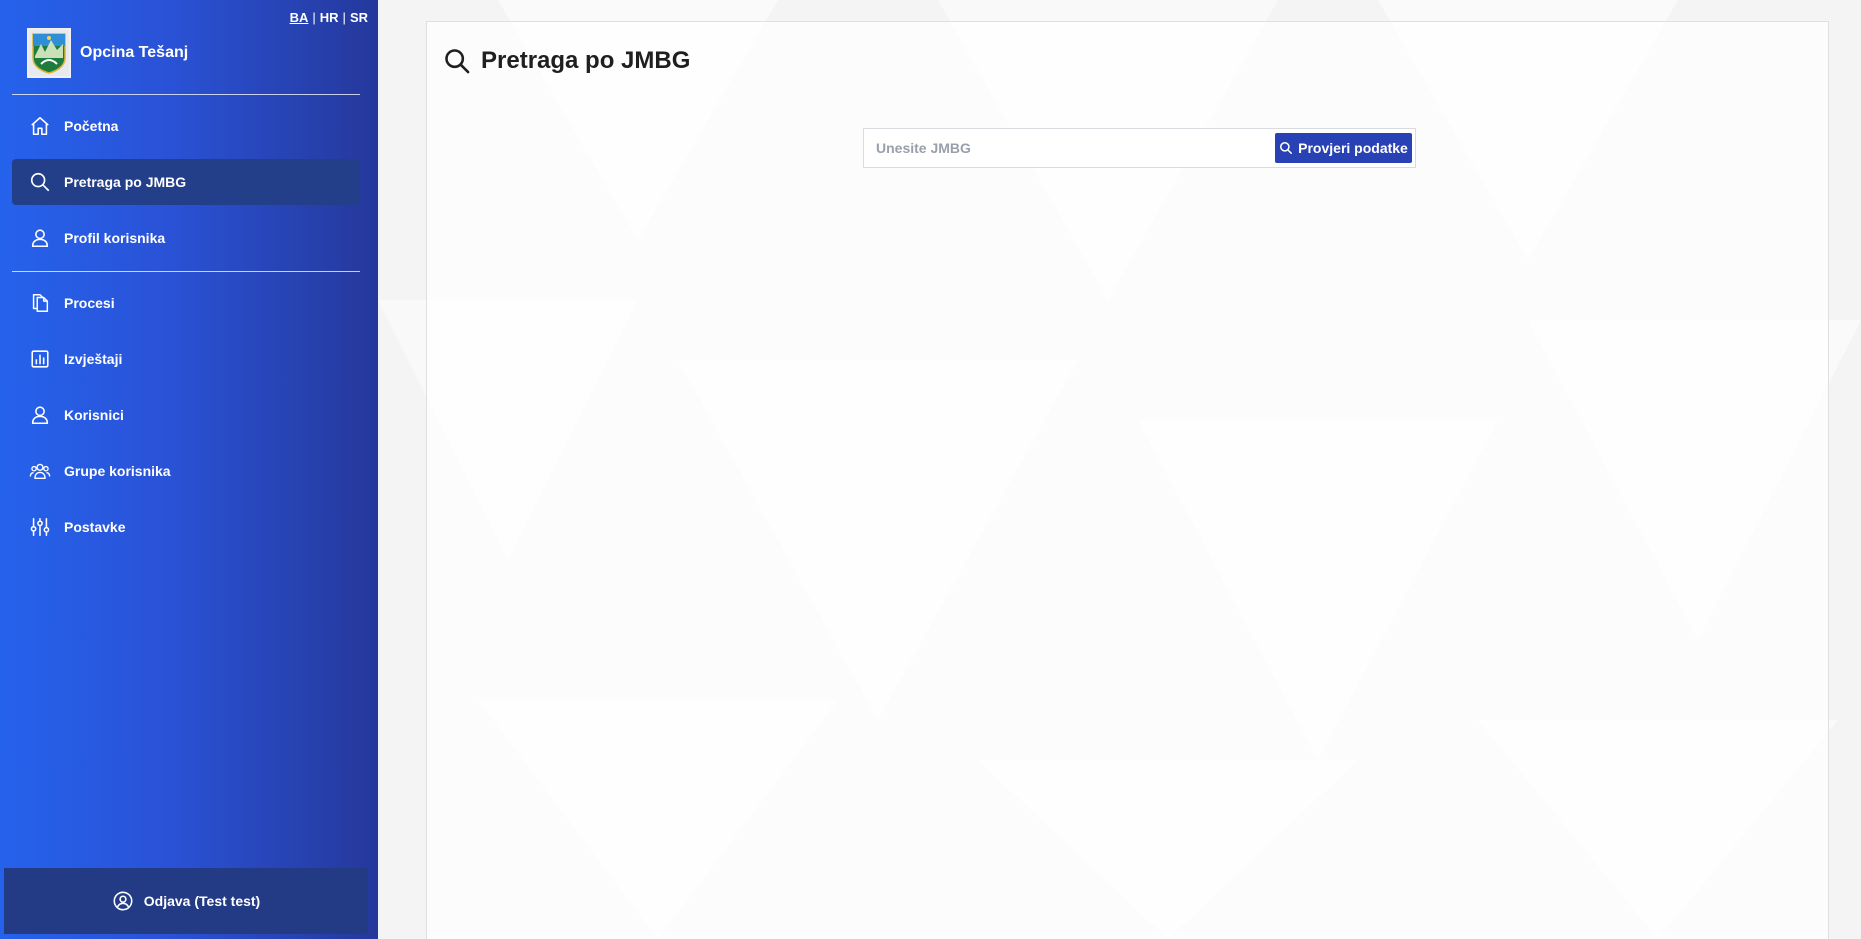  What do you see at coordinates (186, 527) in the screenshot?
I see `sidebar-item-postavke: Postavke` at bounding box center [186, 527].